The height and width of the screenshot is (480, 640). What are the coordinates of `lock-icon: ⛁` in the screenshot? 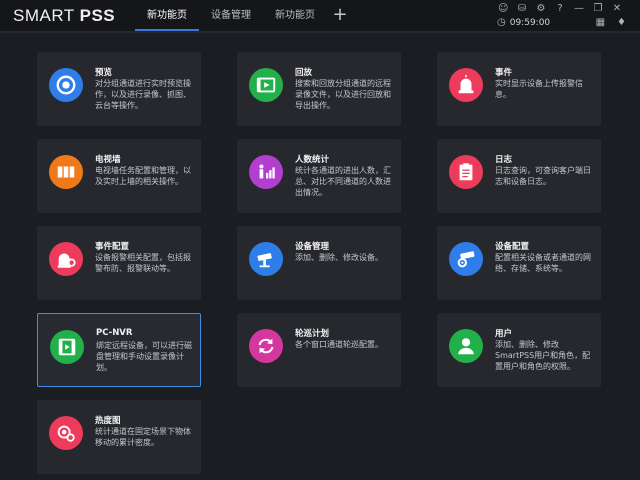 It's located at (522, 8).